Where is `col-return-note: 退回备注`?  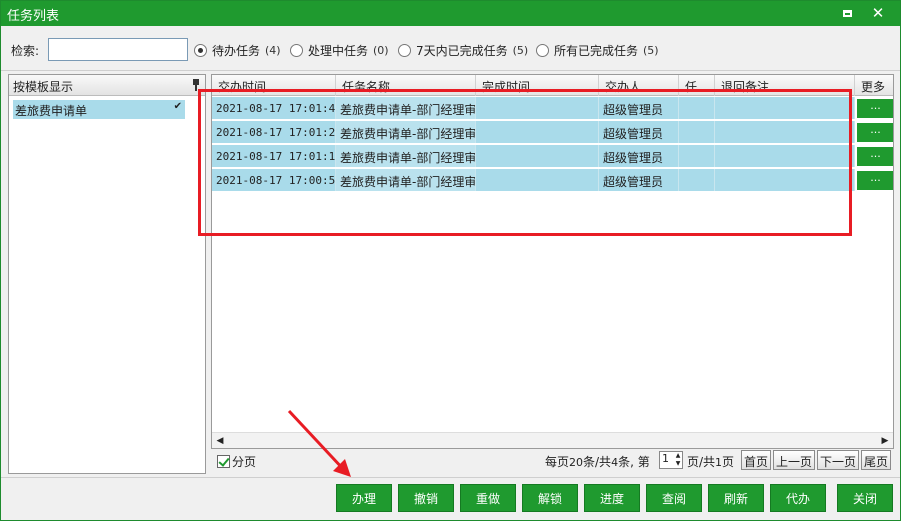 col-return-note: 退回备注 is located at coordinates (785, 85).